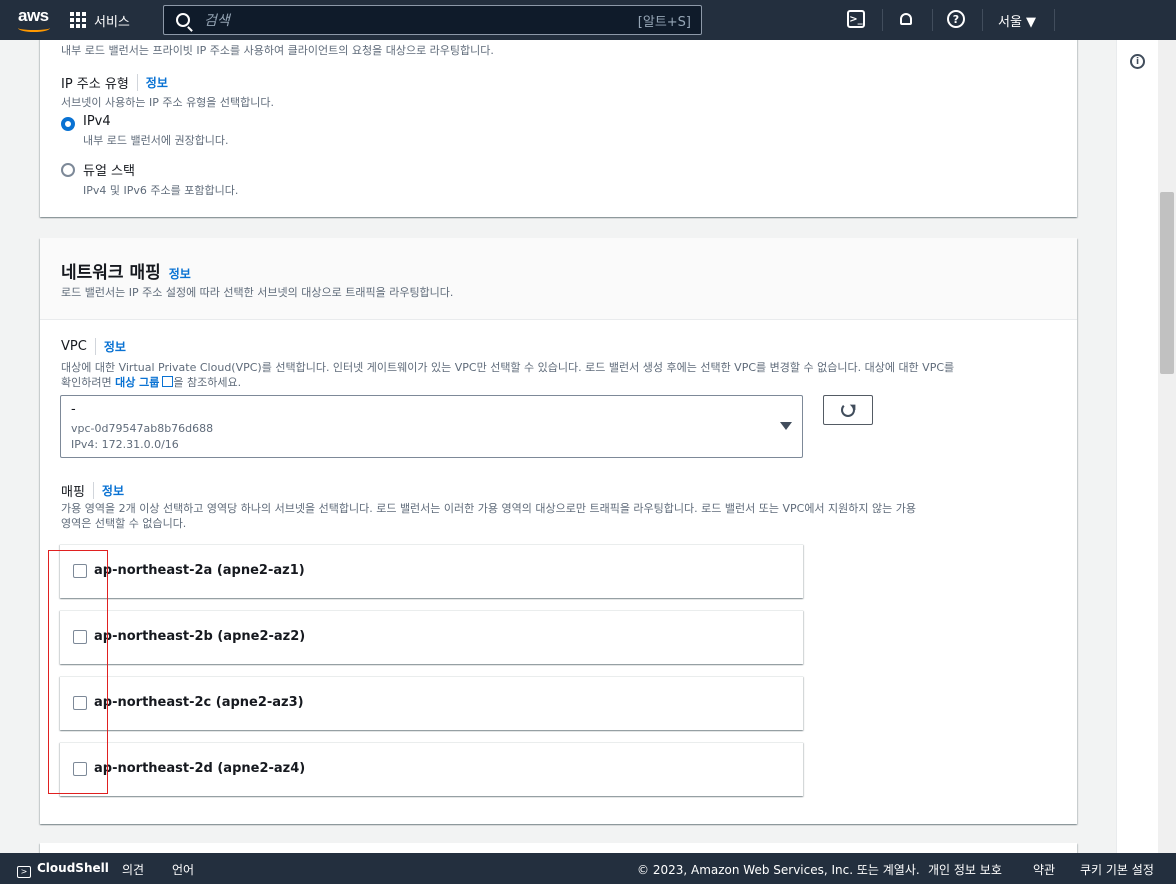  I want to click on vpc-selected-id: vpc-0d79547ab8b76d688, so click(142, 428).